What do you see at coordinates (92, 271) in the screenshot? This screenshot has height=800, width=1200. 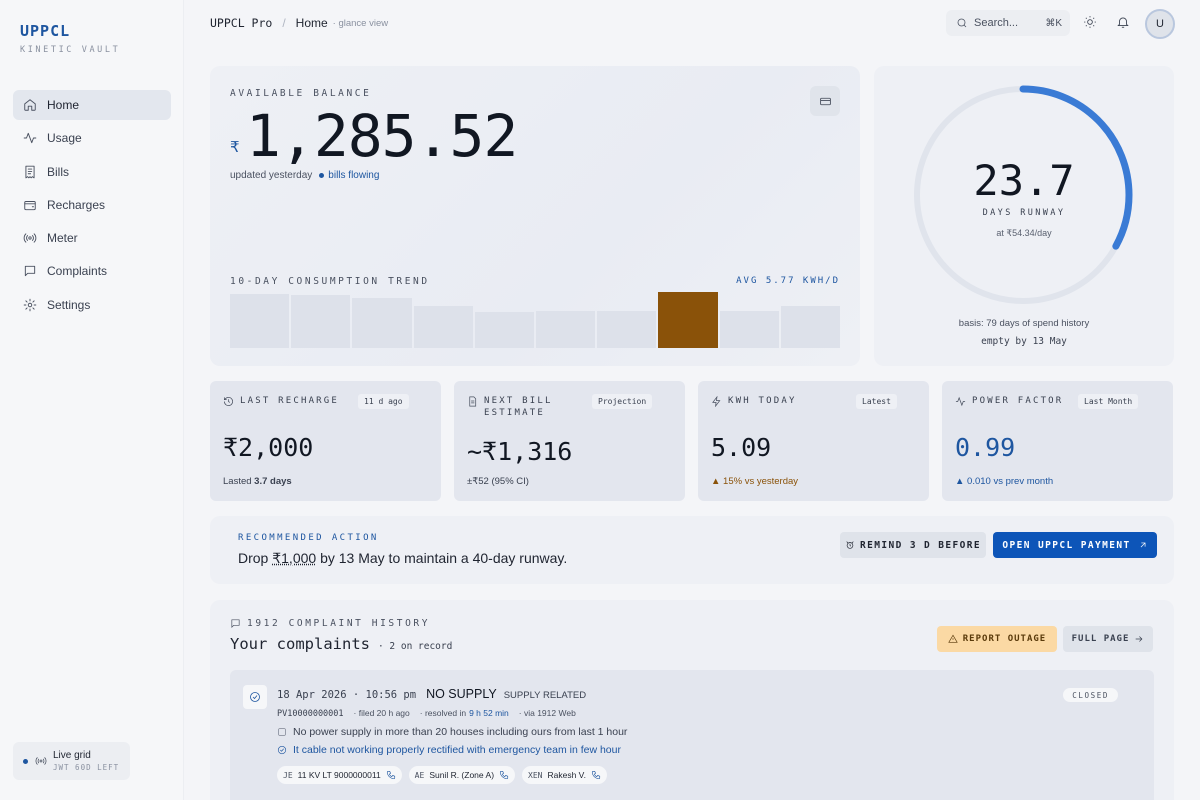 I see `sidebar-item-complaints: Complaints` at bounding box center [92, 271].